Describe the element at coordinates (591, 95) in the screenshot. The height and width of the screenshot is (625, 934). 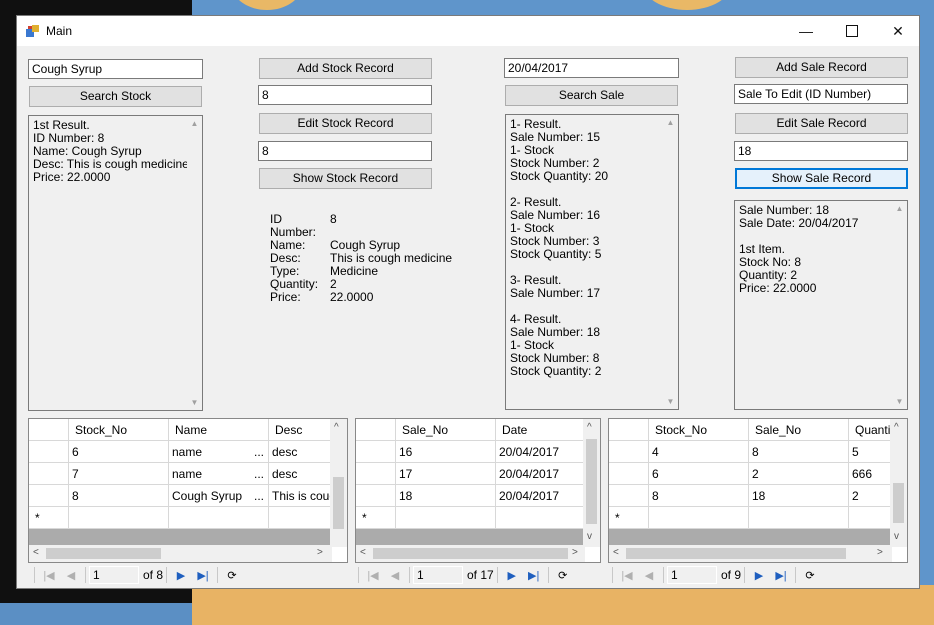
I see `search-sale-button: Search Sale` at that location.